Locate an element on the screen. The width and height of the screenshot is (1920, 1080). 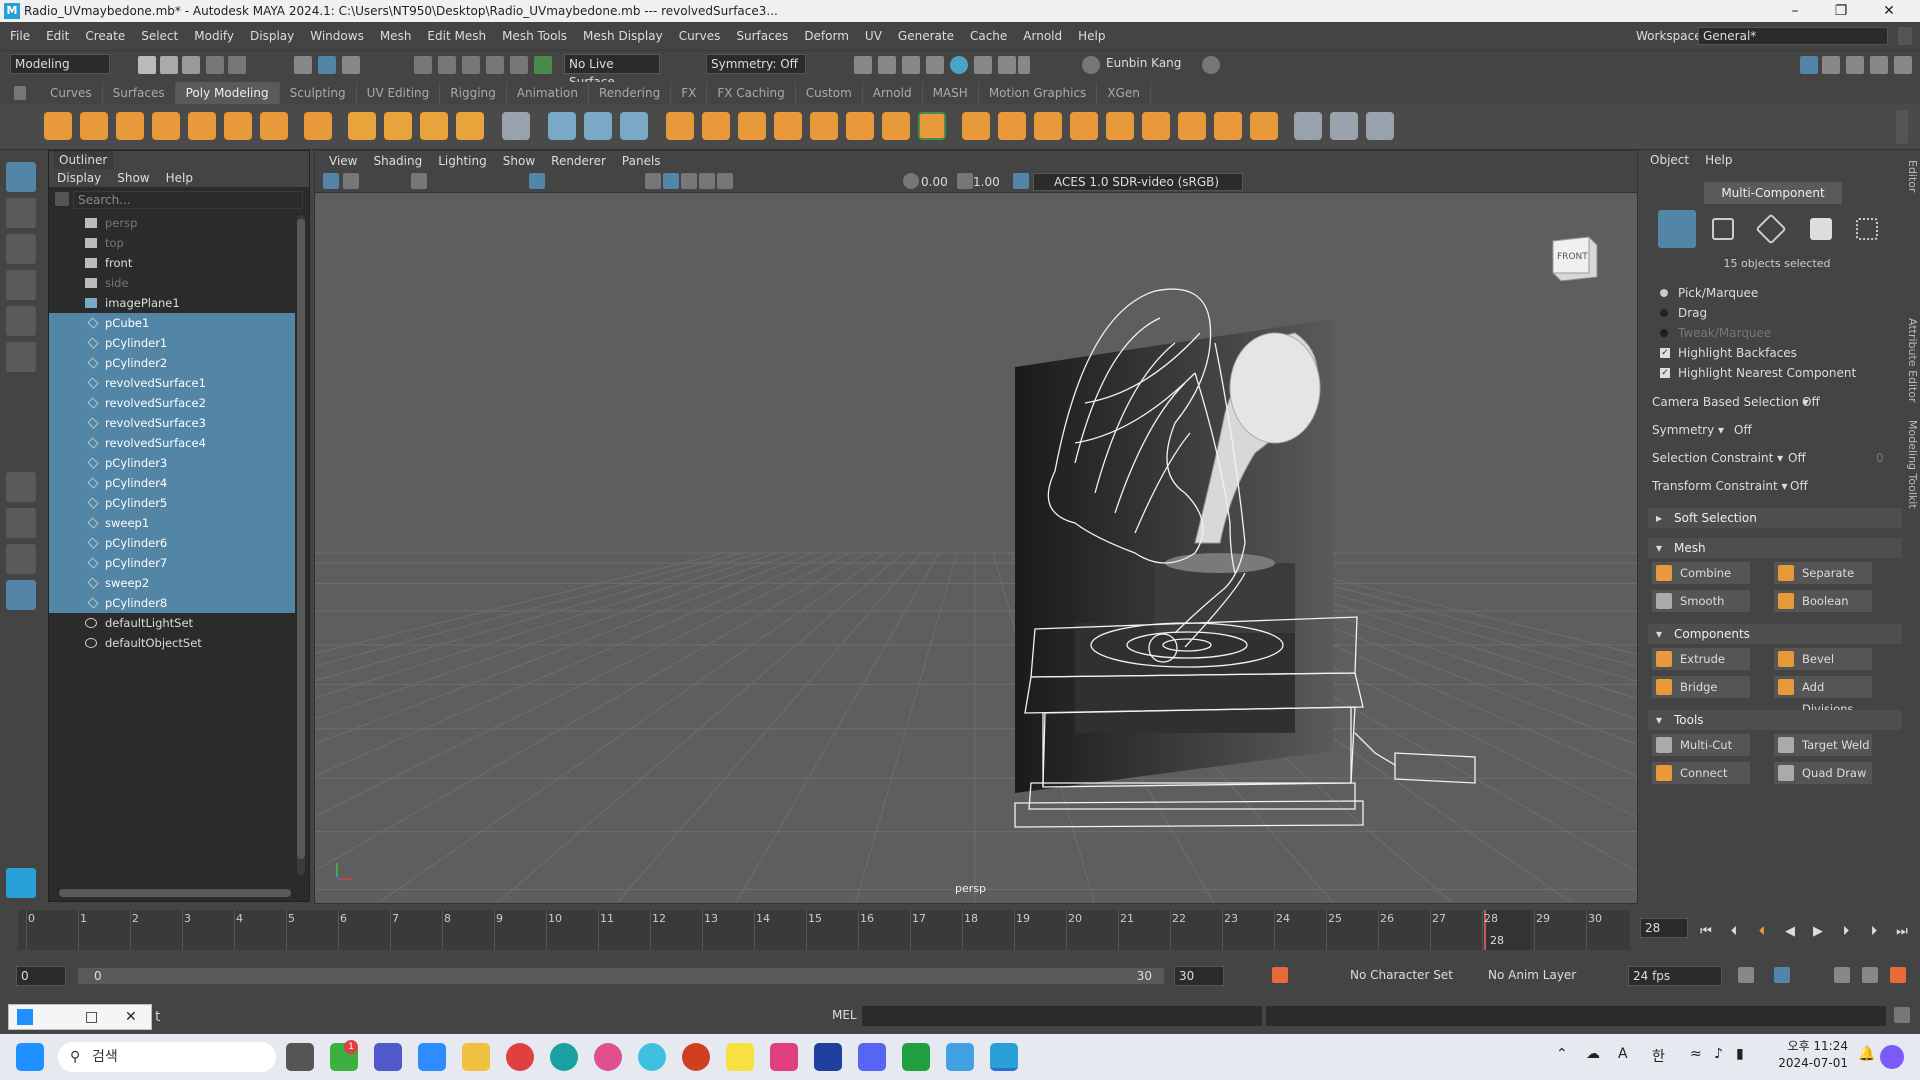
taskbar-search: 검색 is located at coordinates (167, 1057).